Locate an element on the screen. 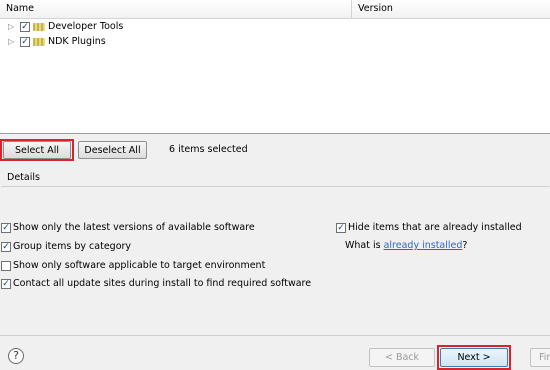 The width and height of the screenshot is (550, 370). selected-count-label: 6 items selected is located at coordinates (208, 149).